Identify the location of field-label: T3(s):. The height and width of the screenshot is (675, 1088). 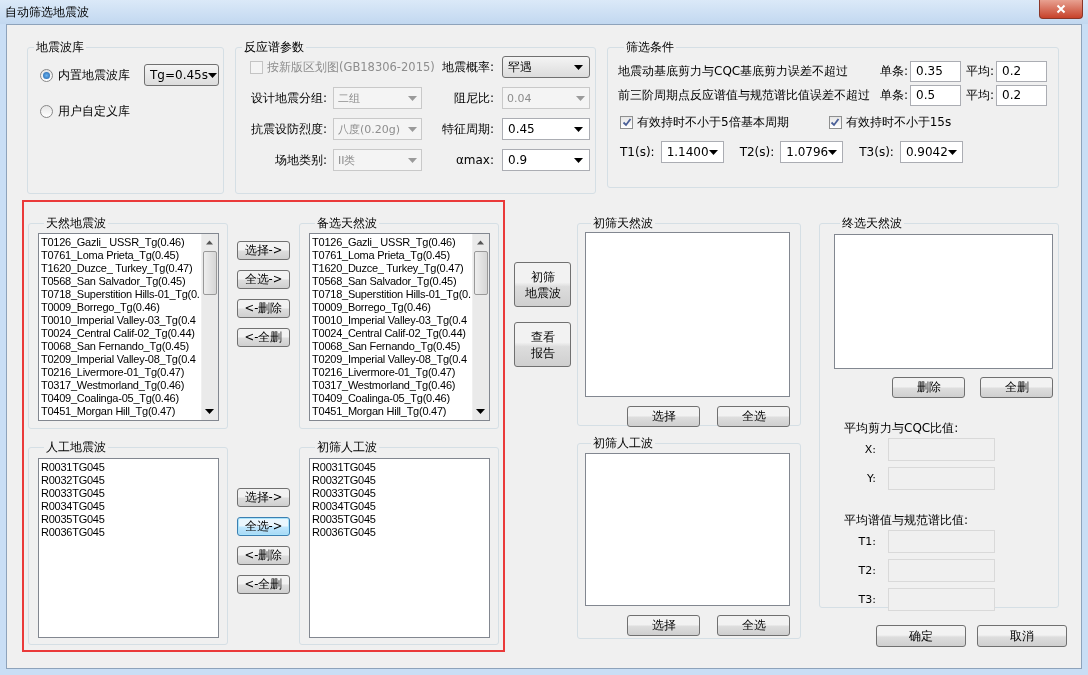
(876, 152).